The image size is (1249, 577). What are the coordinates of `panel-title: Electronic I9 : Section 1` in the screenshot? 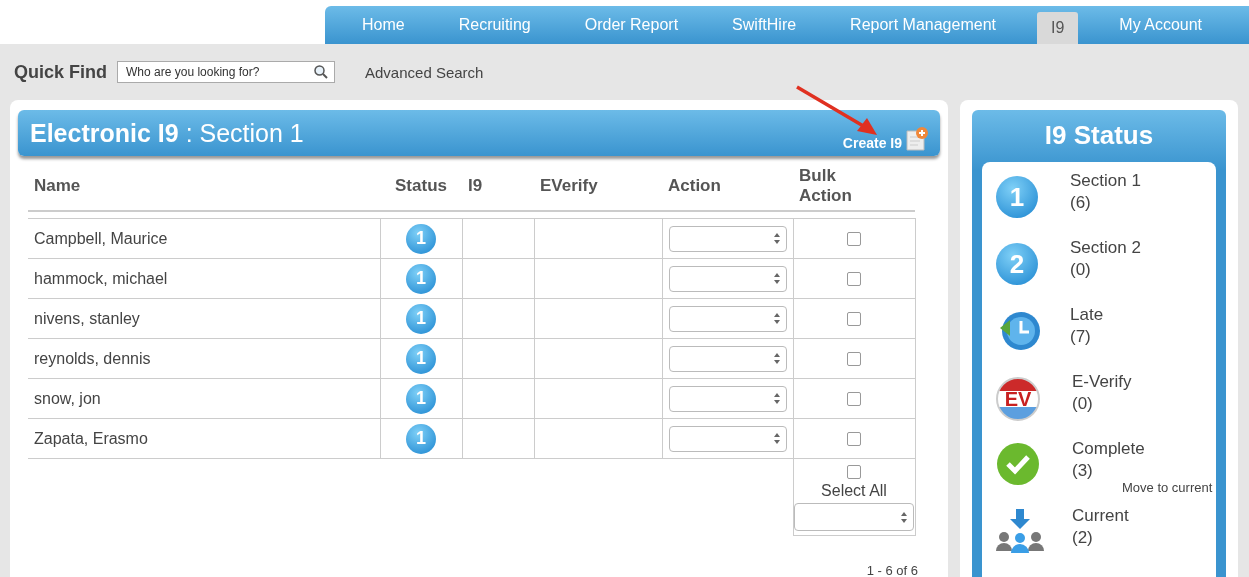 It's located at (167, 133).